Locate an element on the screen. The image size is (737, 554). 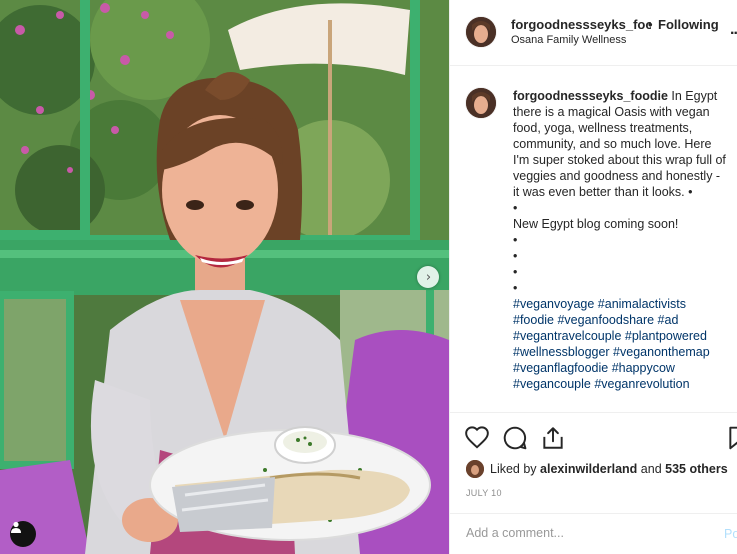
post-date: JULY 10 is located at coordinates (484, 493).